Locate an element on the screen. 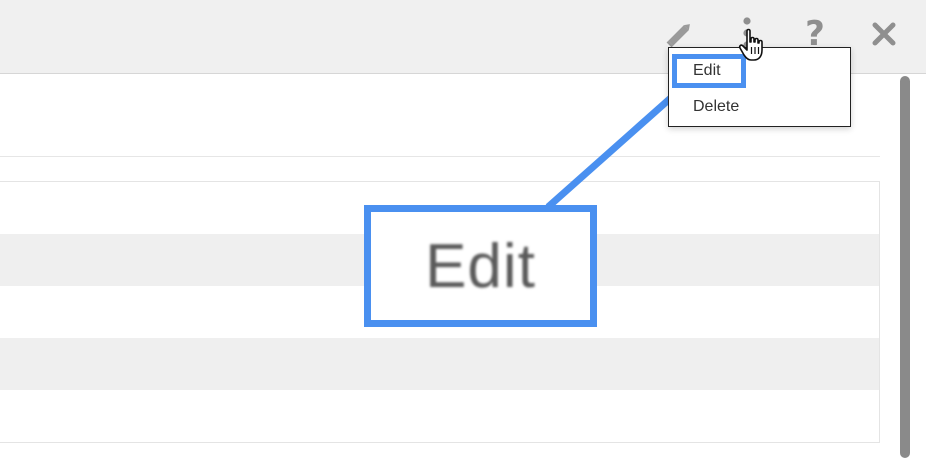 The height and width of the screenshot is (458, 926). edit-highlight is located at coordinates (709, 71).